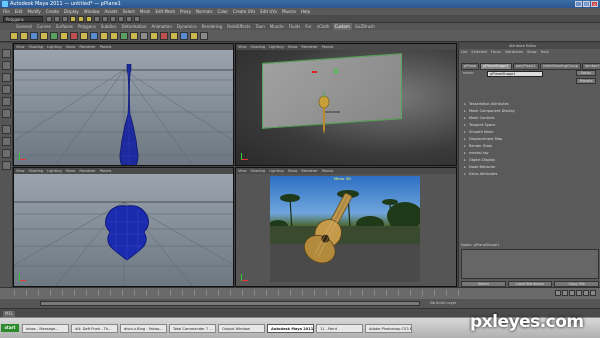 The height and width of the screenshot is (338, 600). Describe the element at coordinates (6, 53) in the screenshot. I see `select-tool-icon` at that location.